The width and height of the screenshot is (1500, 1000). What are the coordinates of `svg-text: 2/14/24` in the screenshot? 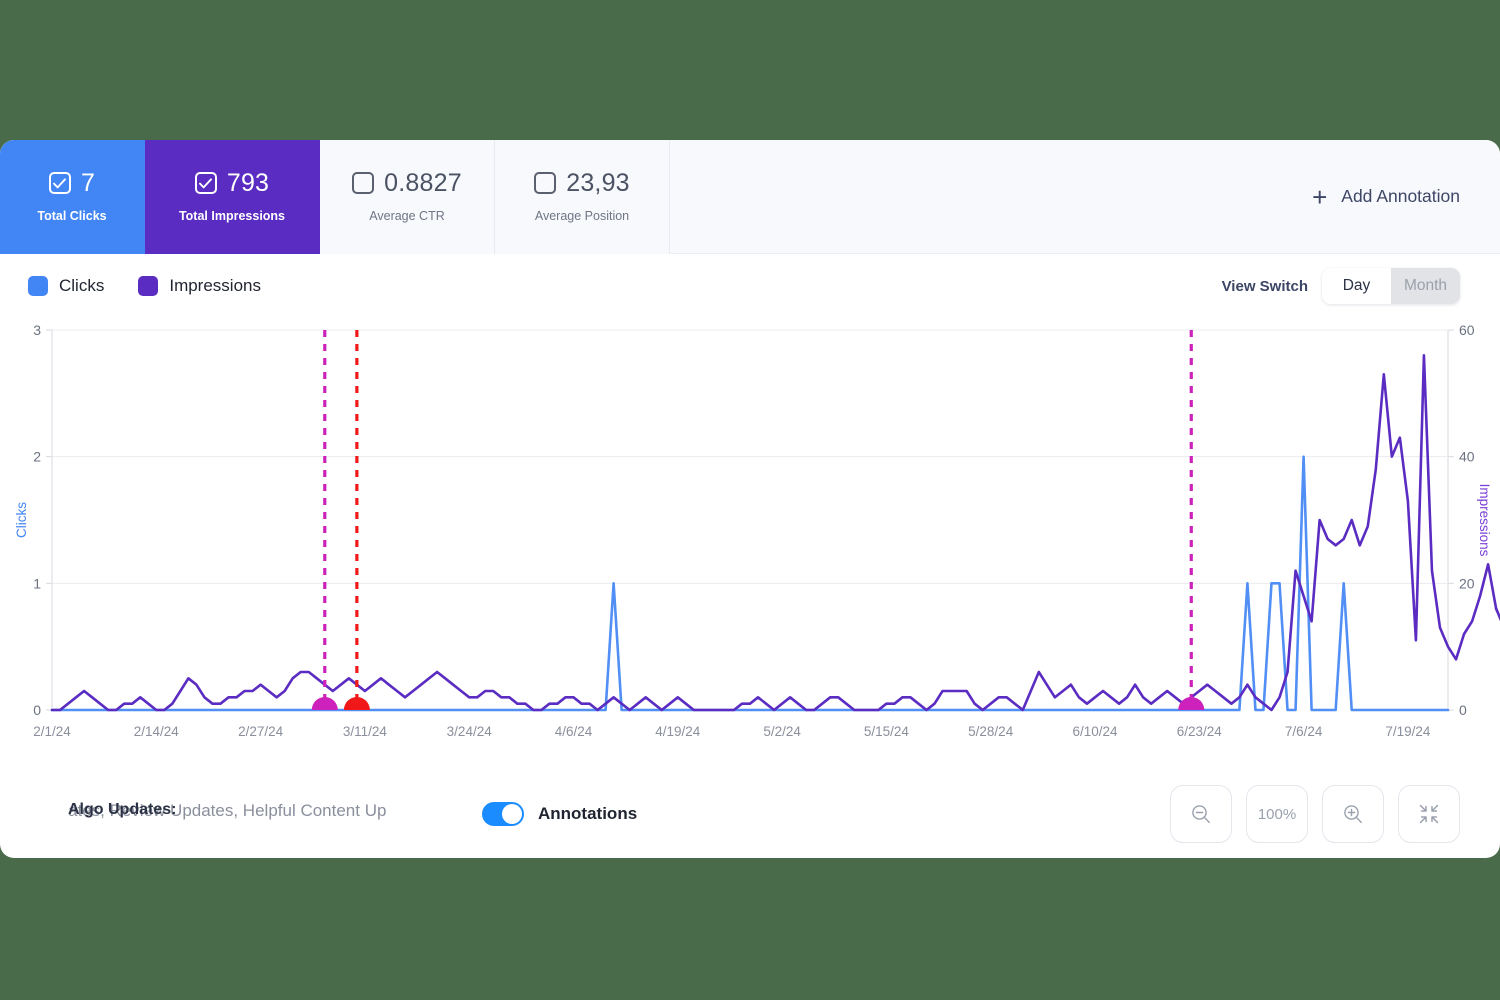 It's located at (157, 731).